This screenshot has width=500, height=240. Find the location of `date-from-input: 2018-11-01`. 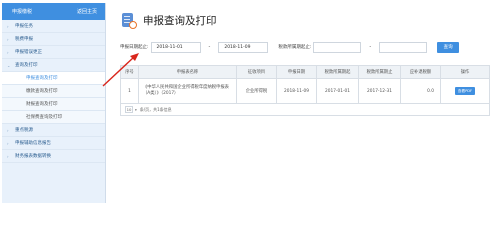

date-from-input: 2018-11-01 is located at coordinates (175, 47).